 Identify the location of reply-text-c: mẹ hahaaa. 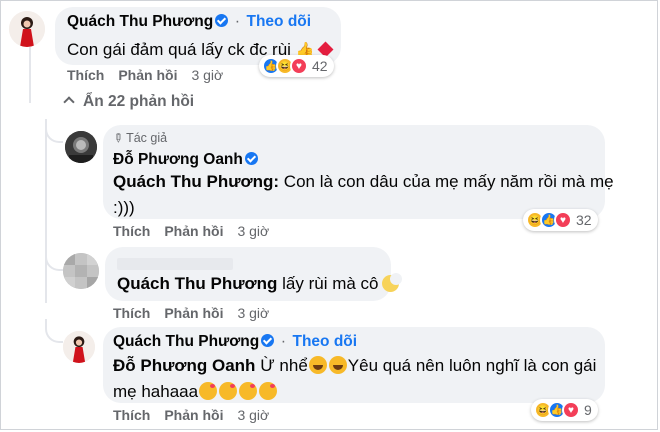
(156, 391).